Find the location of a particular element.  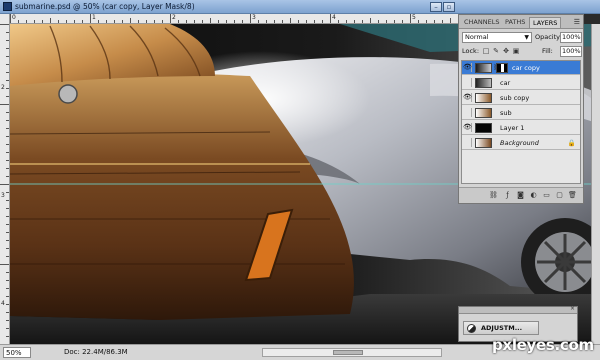

lock-position-icon: ✥ is located at coordinates (506, 51).